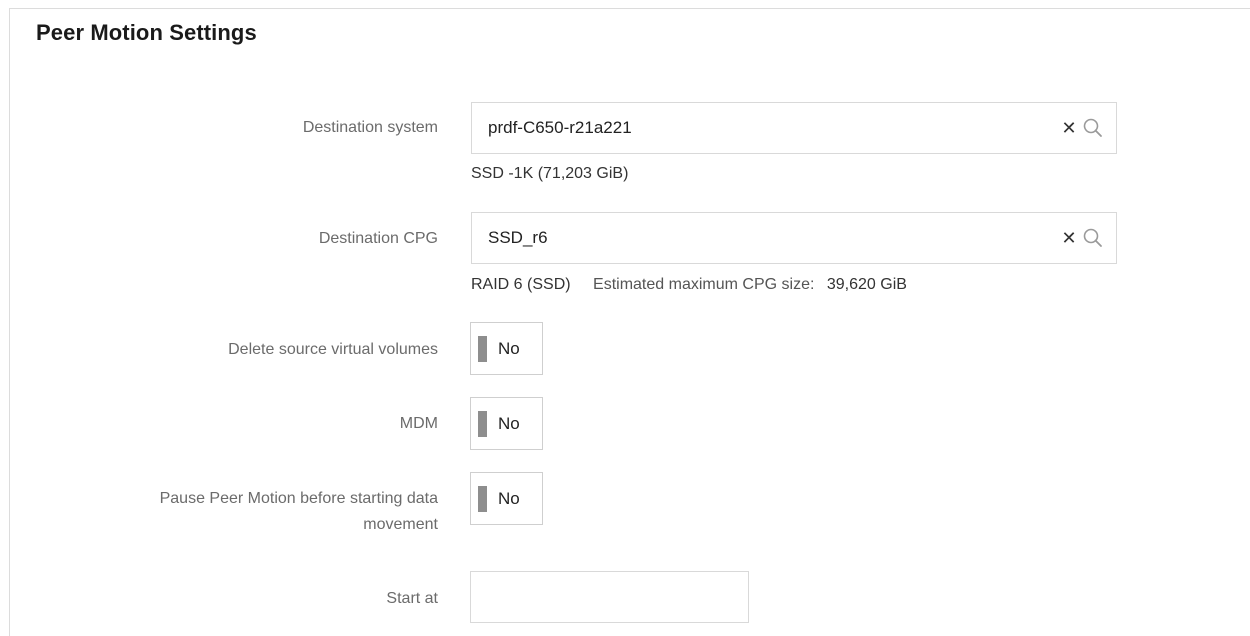 This screenshot has width=1250, height=636. Describe the element at coordinates (704, 284) in the screenshot. I see `estimate-label: Estimated maximum CPG size:` at that location.